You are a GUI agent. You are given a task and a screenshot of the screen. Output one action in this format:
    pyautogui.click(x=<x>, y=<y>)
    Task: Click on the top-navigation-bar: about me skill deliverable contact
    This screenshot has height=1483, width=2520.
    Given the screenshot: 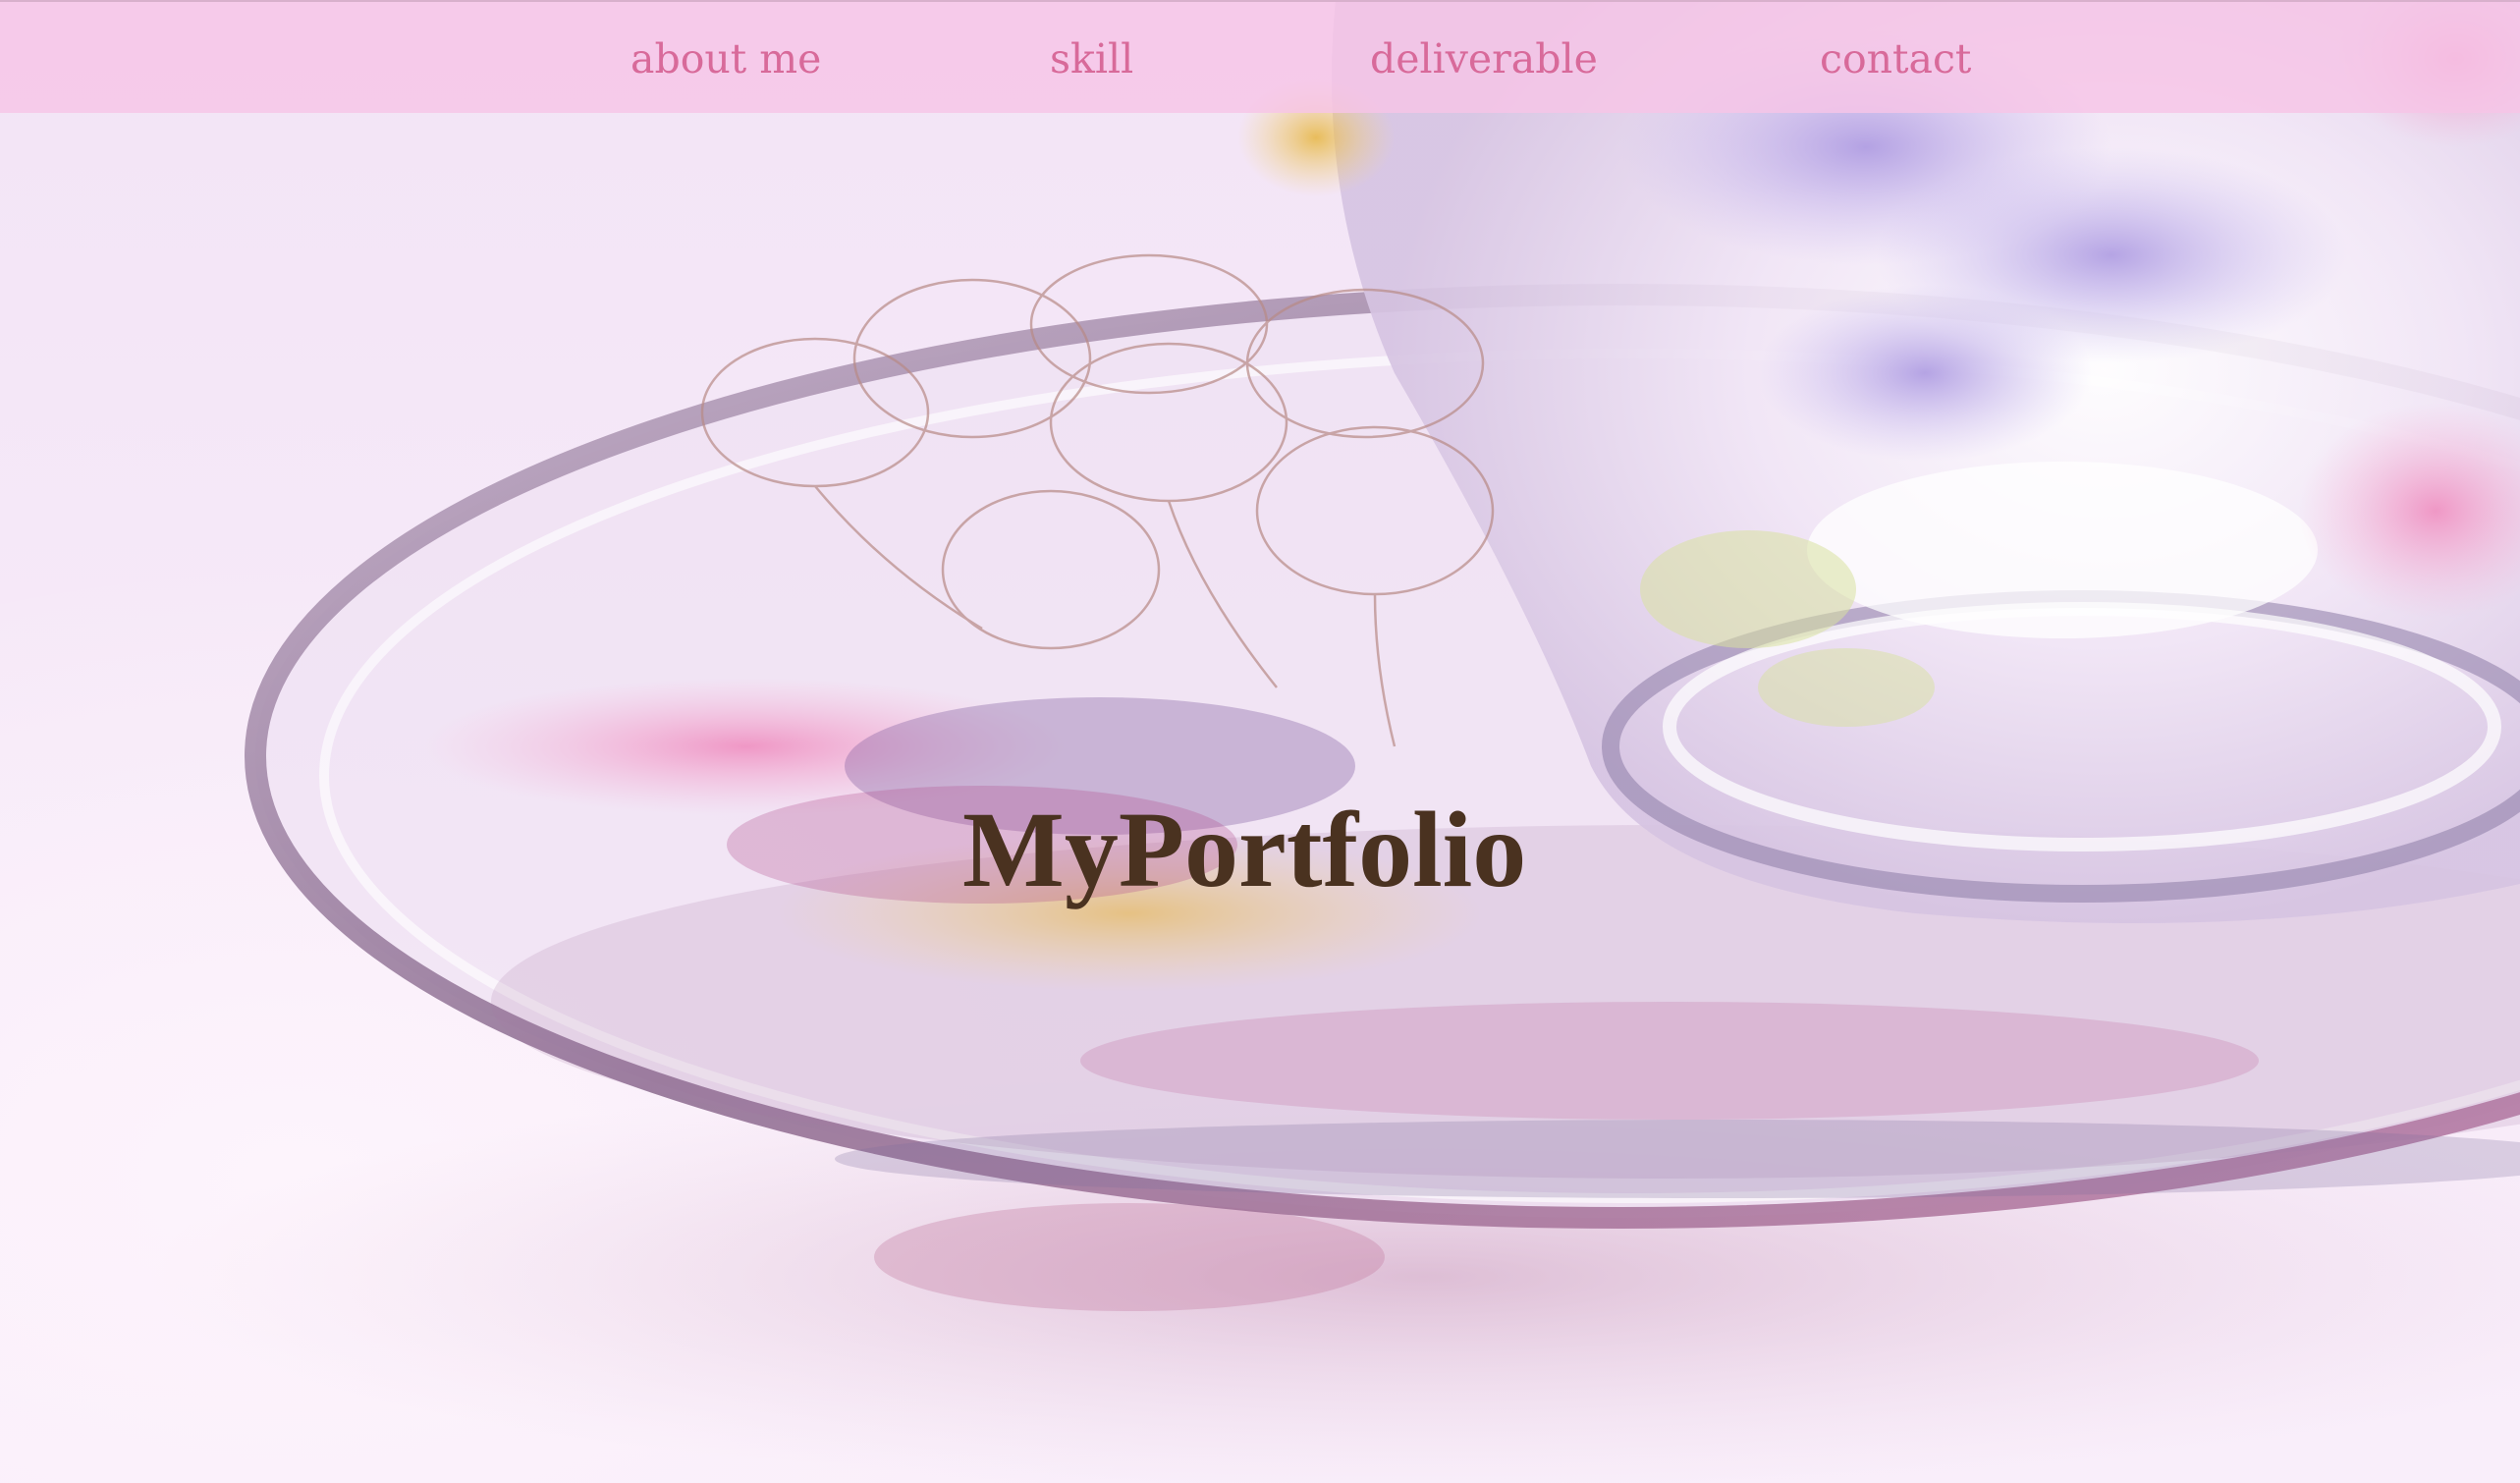 What is the action you would take?
    pyautogui.click(x=1260, y=56)
    